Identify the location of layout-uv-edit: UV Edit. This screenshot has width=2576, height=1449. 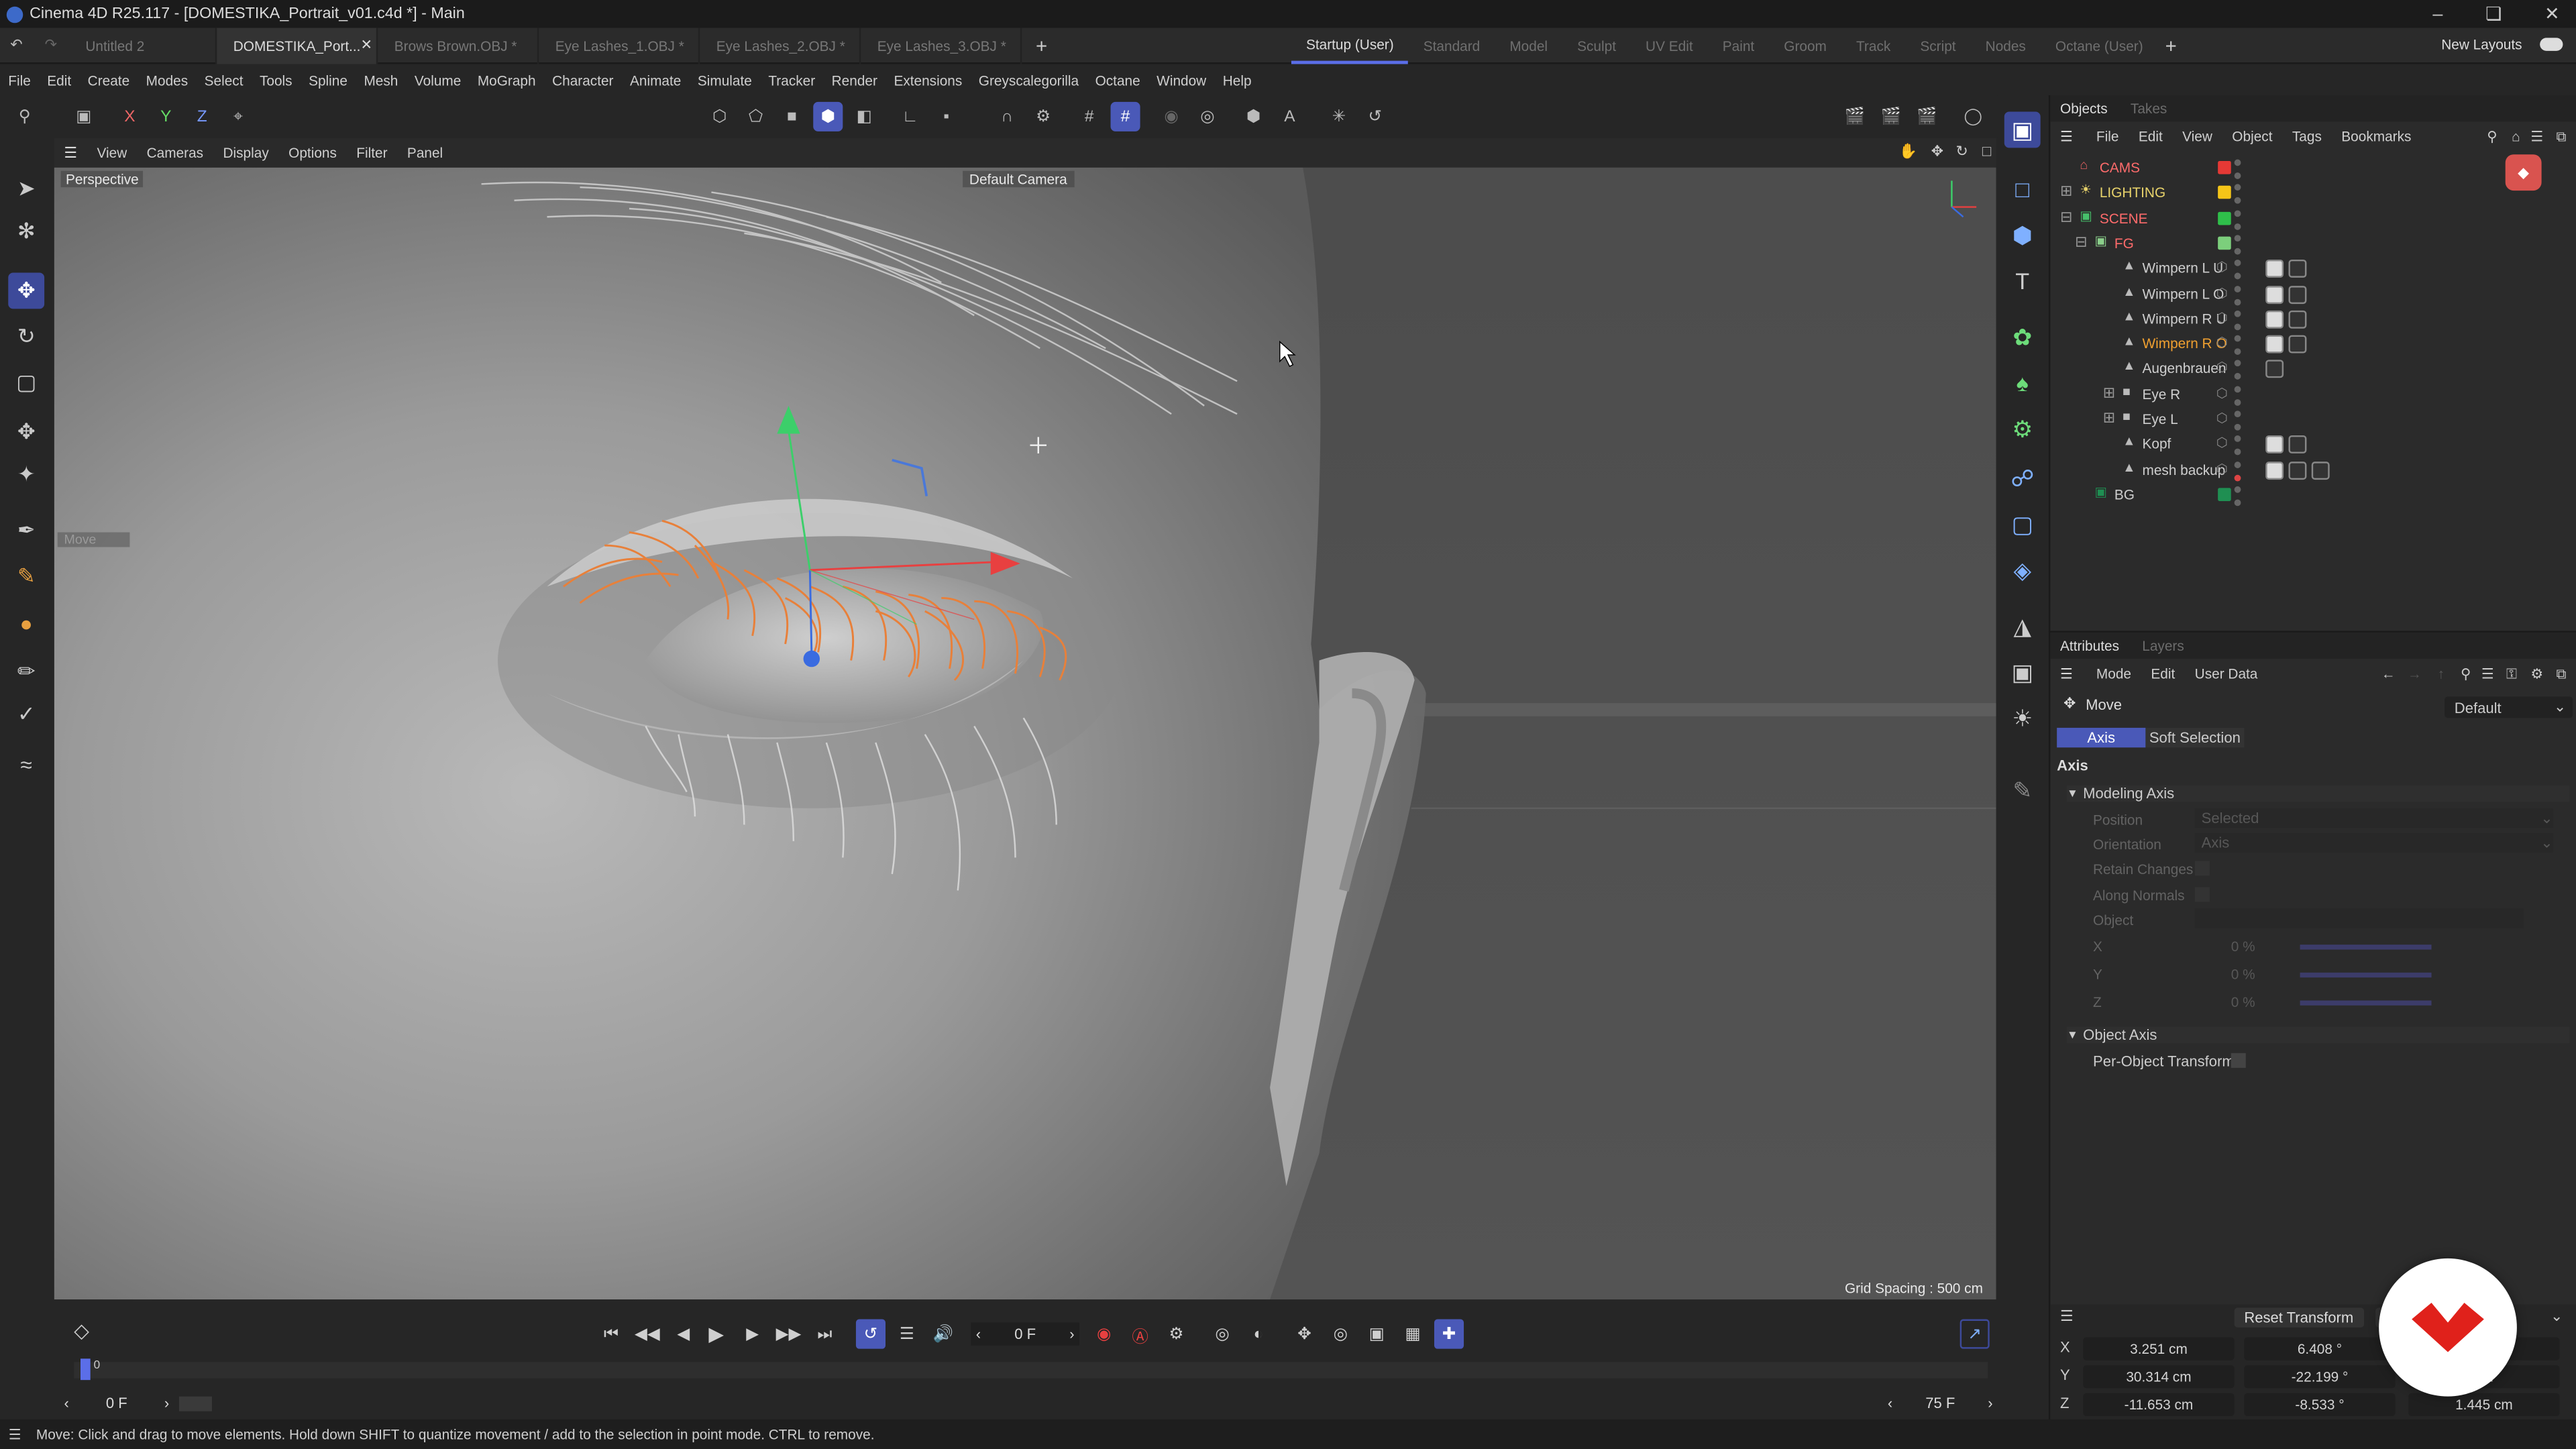
(1669, 46).